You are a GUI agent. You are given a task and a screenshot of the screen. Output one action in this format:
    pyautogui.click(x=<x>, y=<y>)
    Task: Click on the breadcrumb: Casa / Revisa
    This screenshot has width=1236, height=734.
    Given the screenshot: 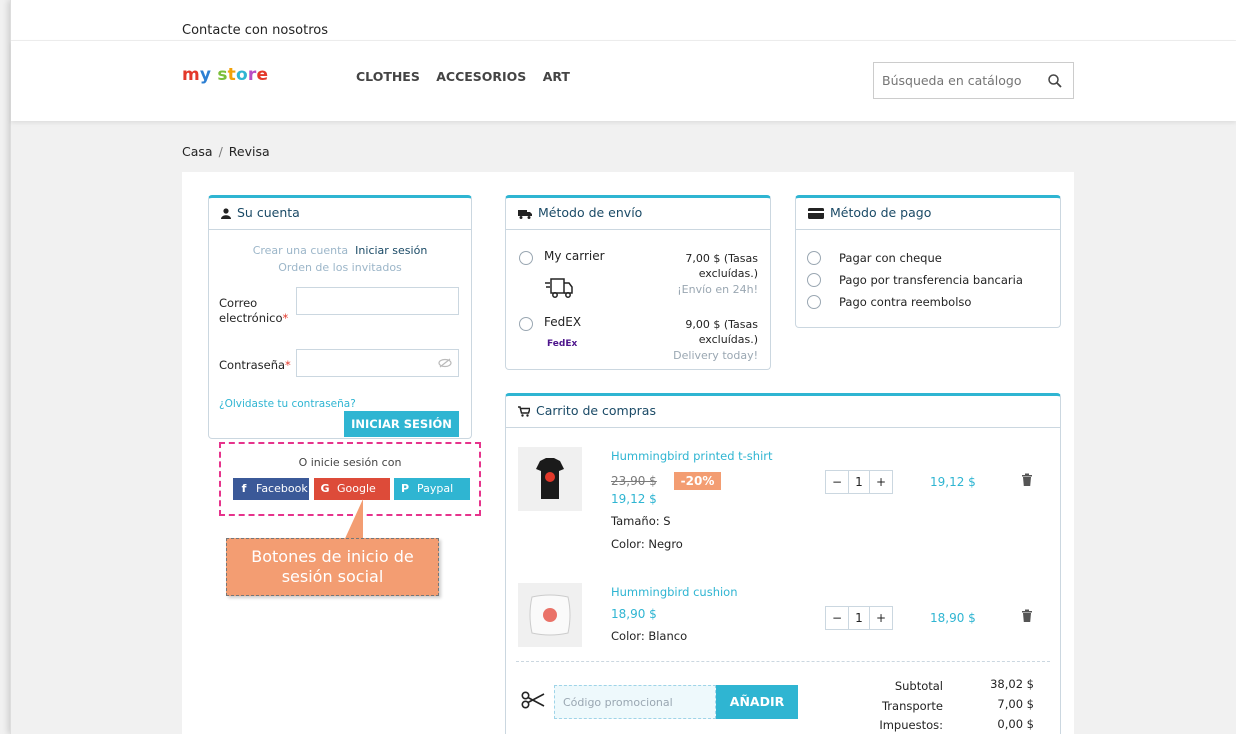 What is the action you would take?
    pyautogui.click(x=226, y=151)
    